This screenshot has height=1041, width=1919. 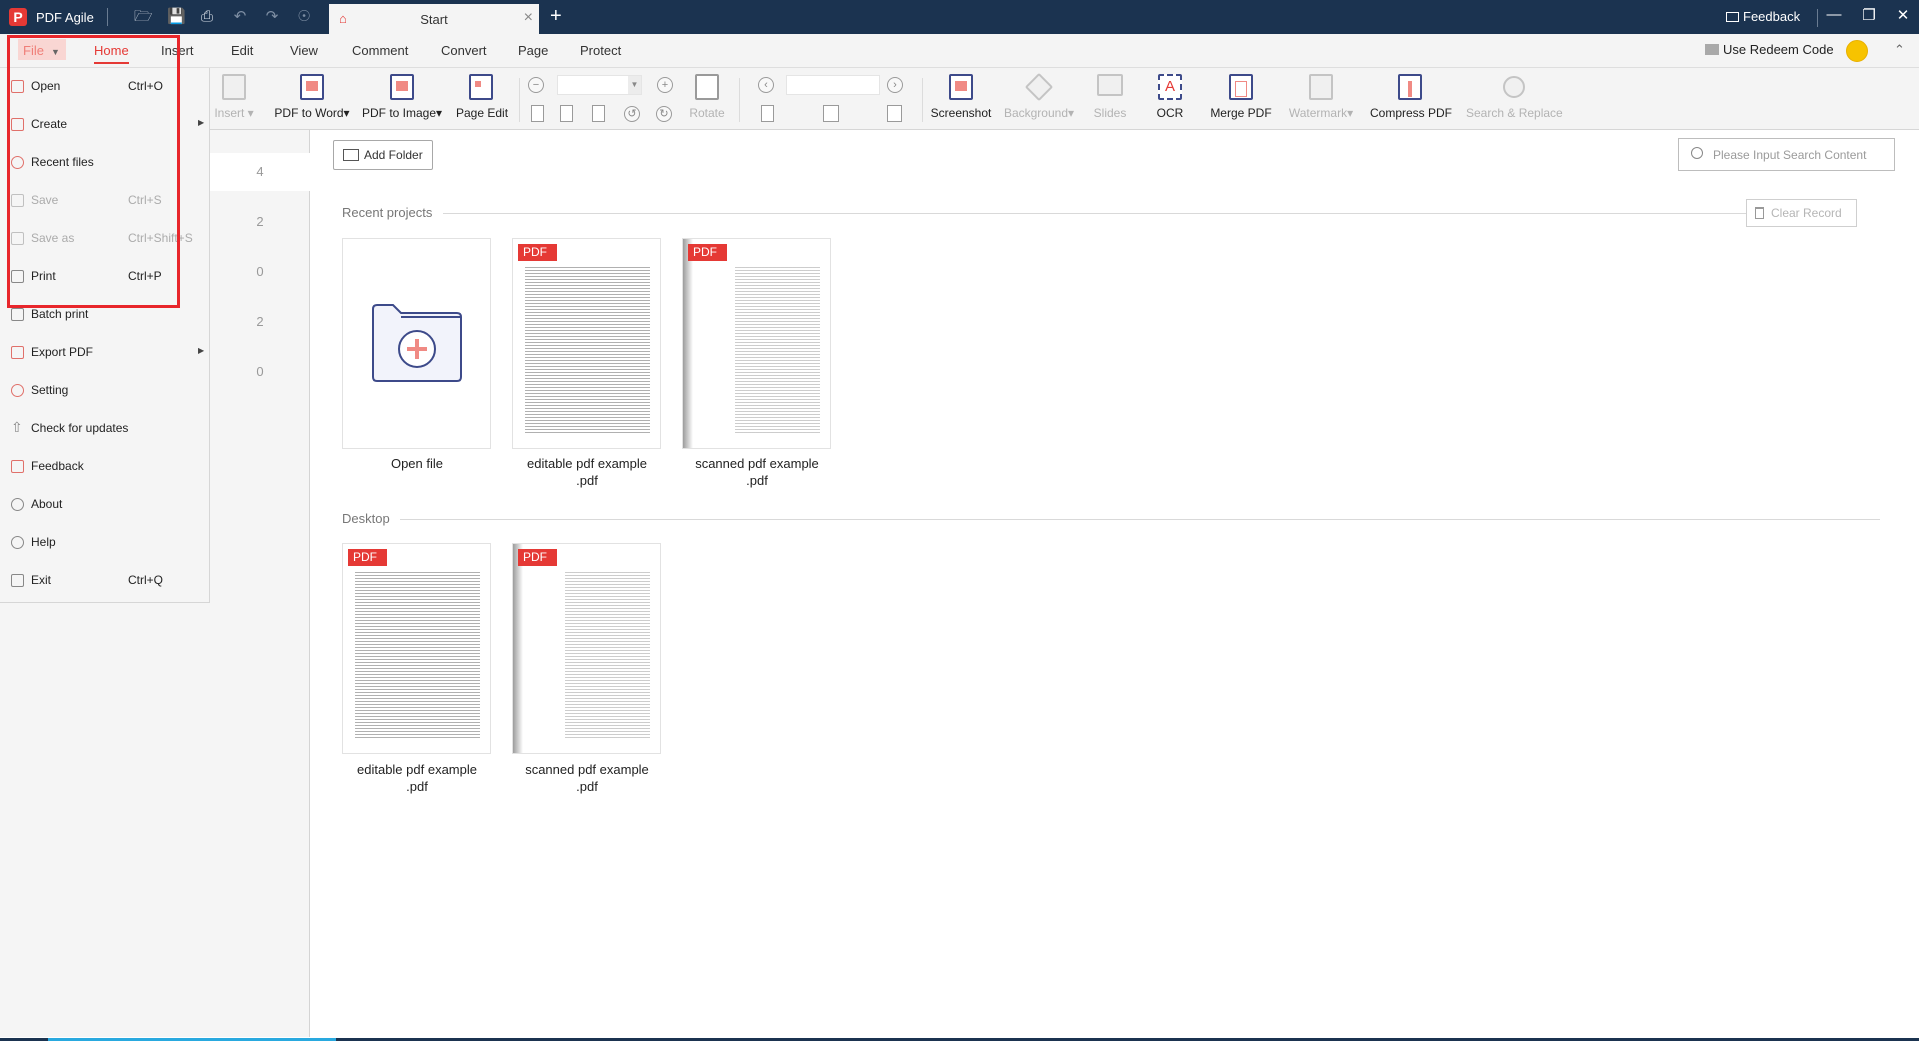 I want to click on fit-width-icon, so click(x=598, y=113).